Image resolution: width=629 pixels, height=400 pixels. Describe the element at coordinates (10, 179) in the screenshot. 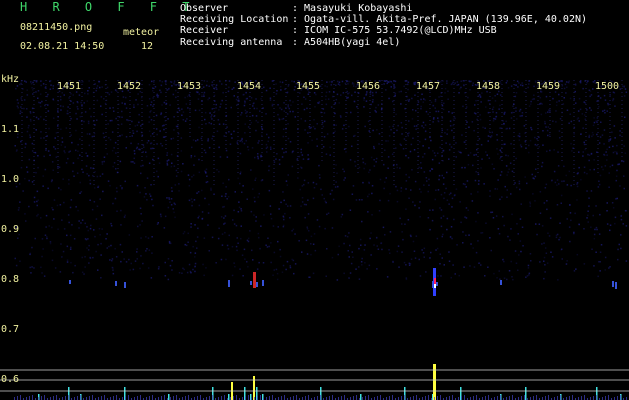

I see `y-tick-label: 1.0` at that location.